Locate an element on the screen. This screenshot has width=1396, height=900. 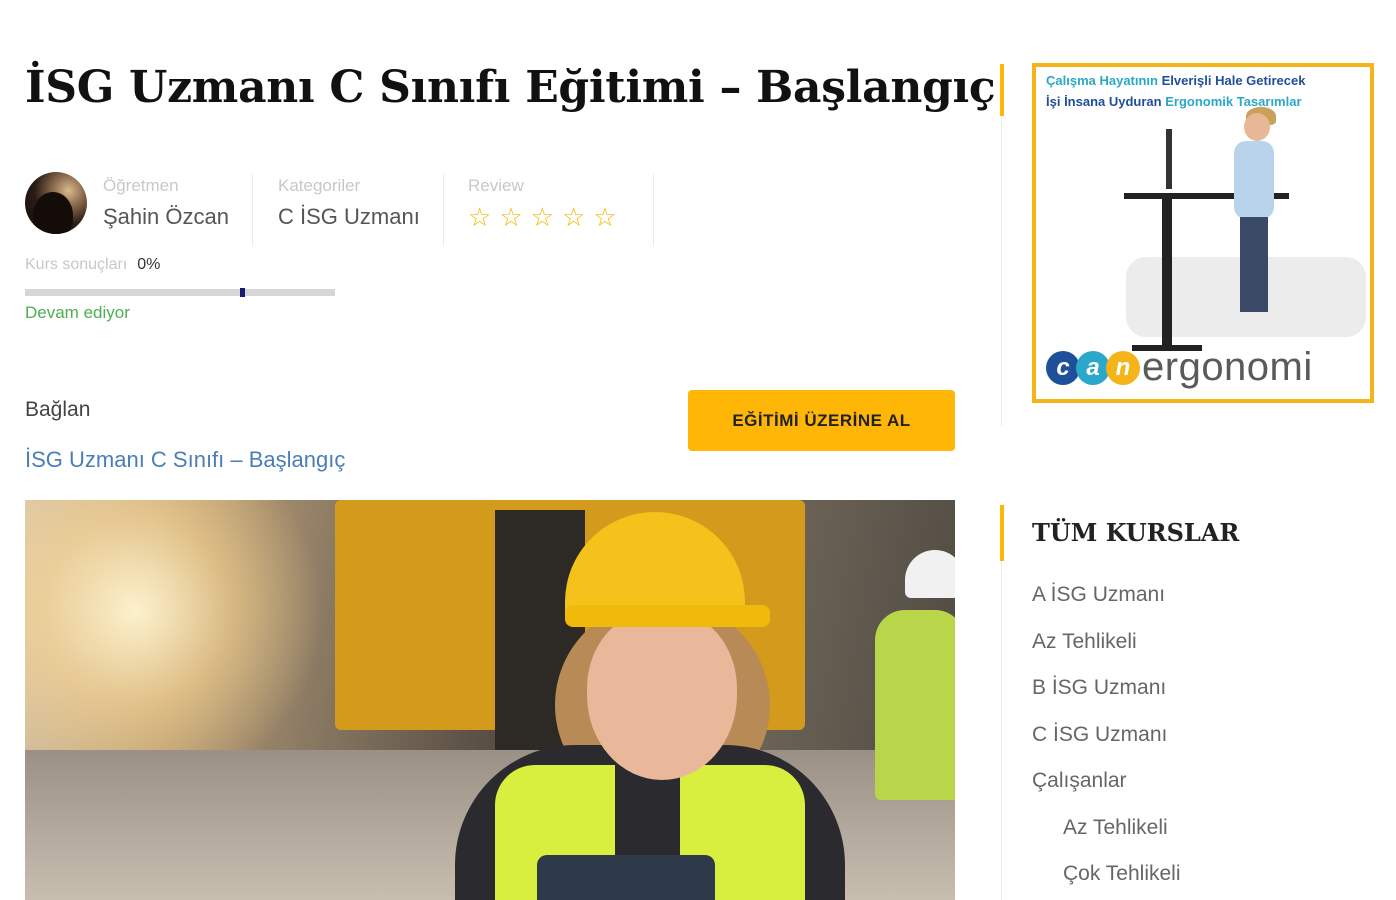
ad-text: Elverişli Hale Getirecek is located at coordinates (1233, 80).